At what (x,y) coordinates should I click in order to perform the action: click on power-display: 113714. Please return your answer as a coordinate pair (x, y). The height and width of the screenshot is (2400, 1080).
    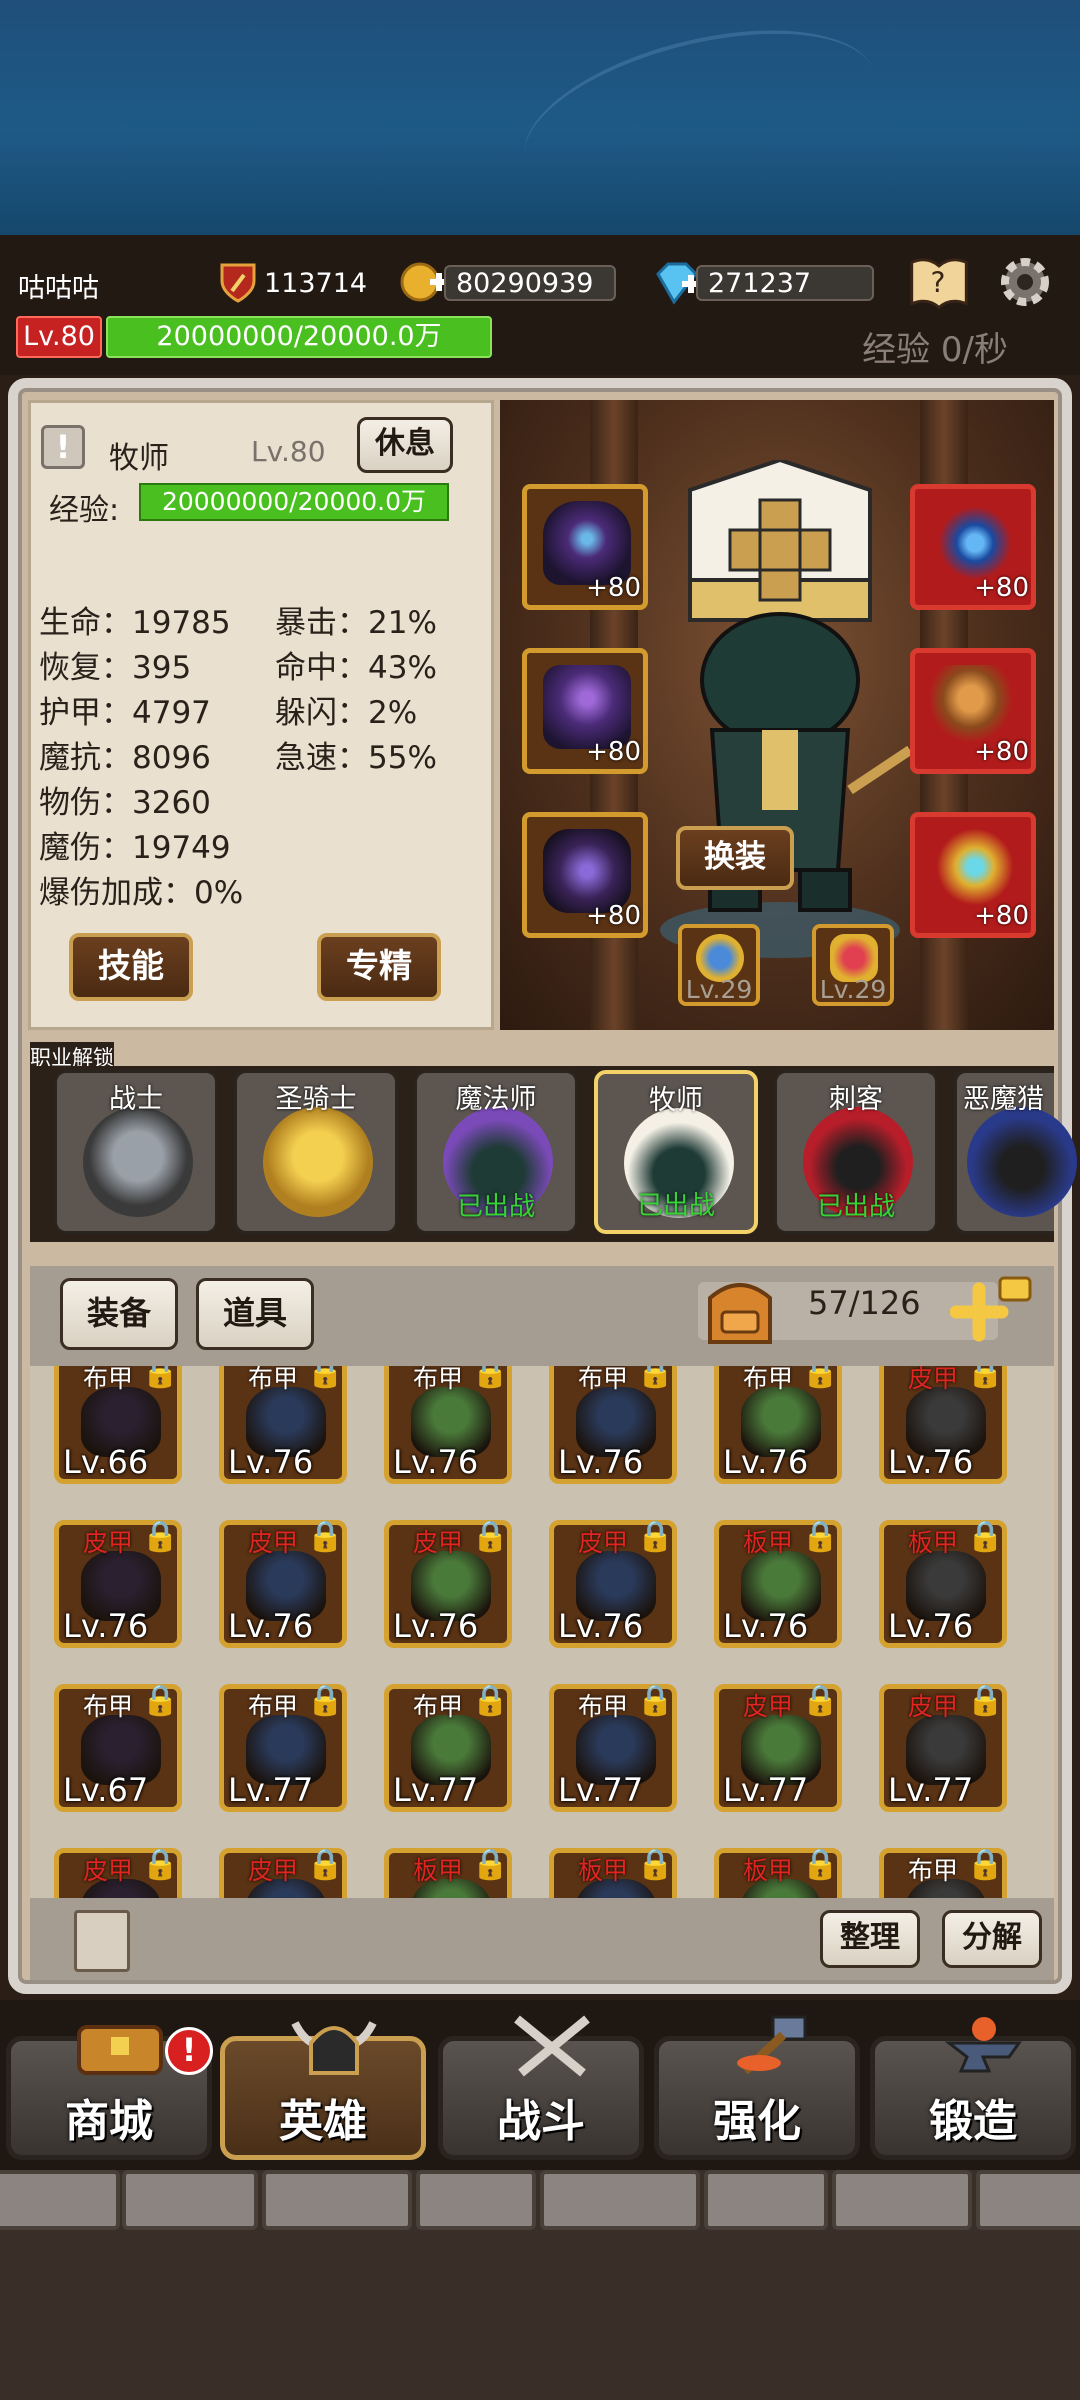
    Looking at the image, I should click on (293, 283).